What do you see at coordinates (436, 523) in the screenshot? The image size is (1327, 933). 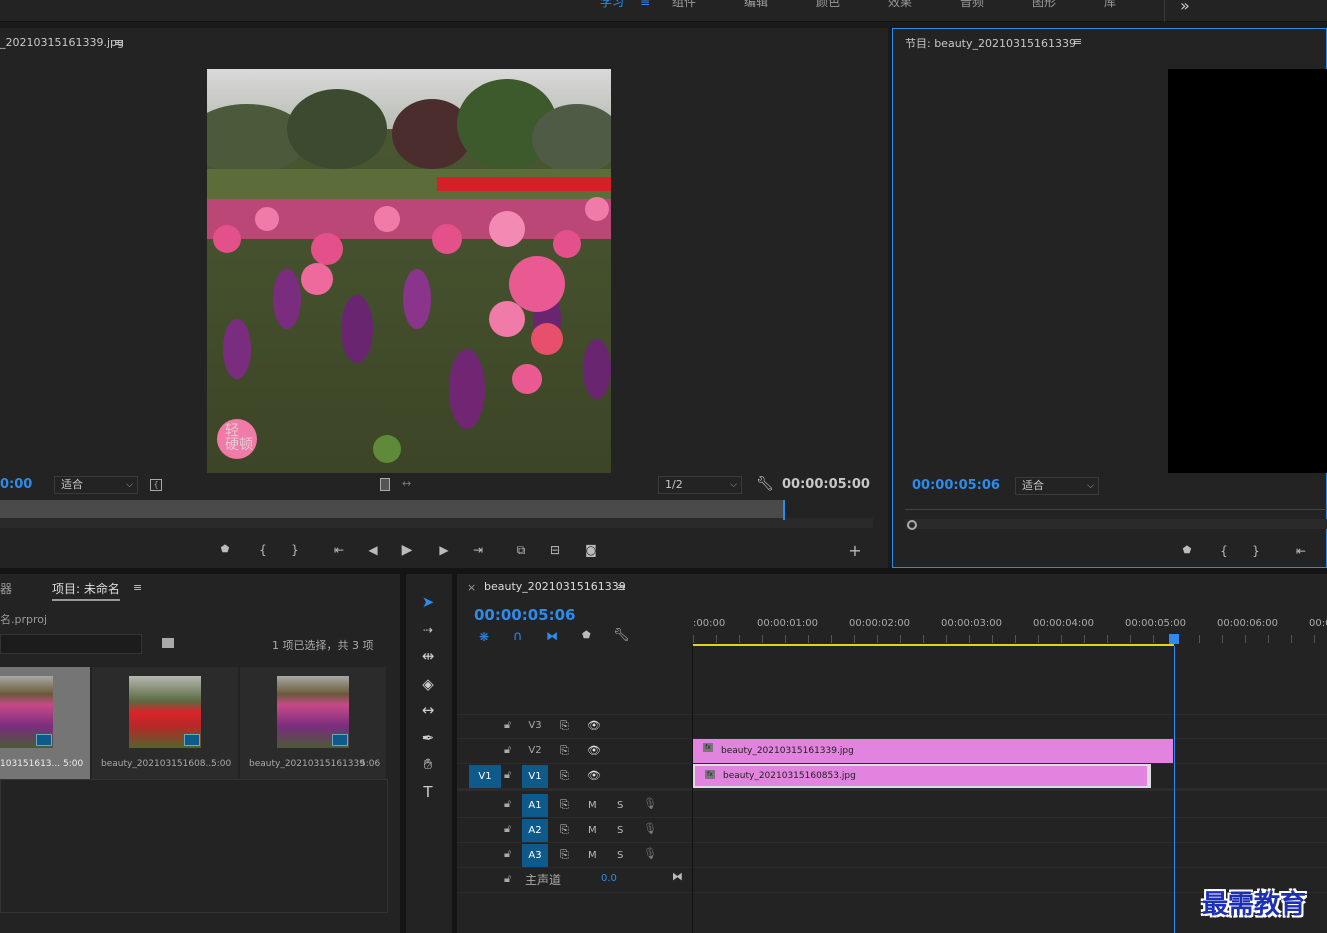 I see `source-time-ruler` at bounding box center [436, 523].